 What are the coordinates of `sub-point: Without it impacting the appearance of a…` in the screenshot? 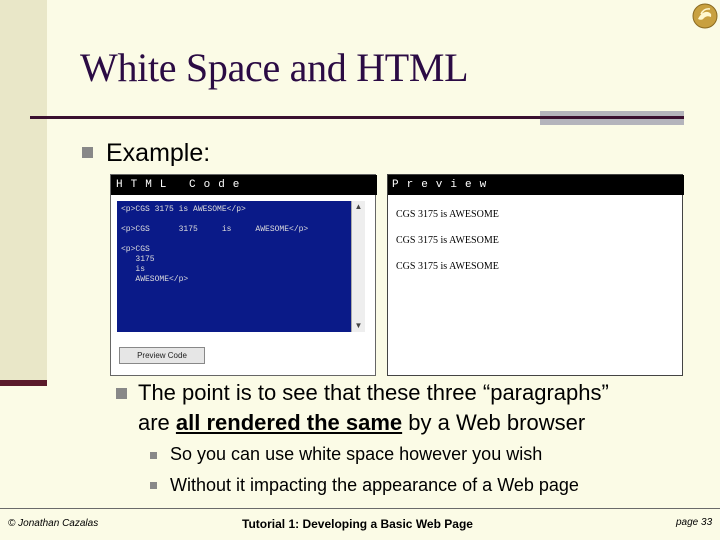 It's located at (374, 485).